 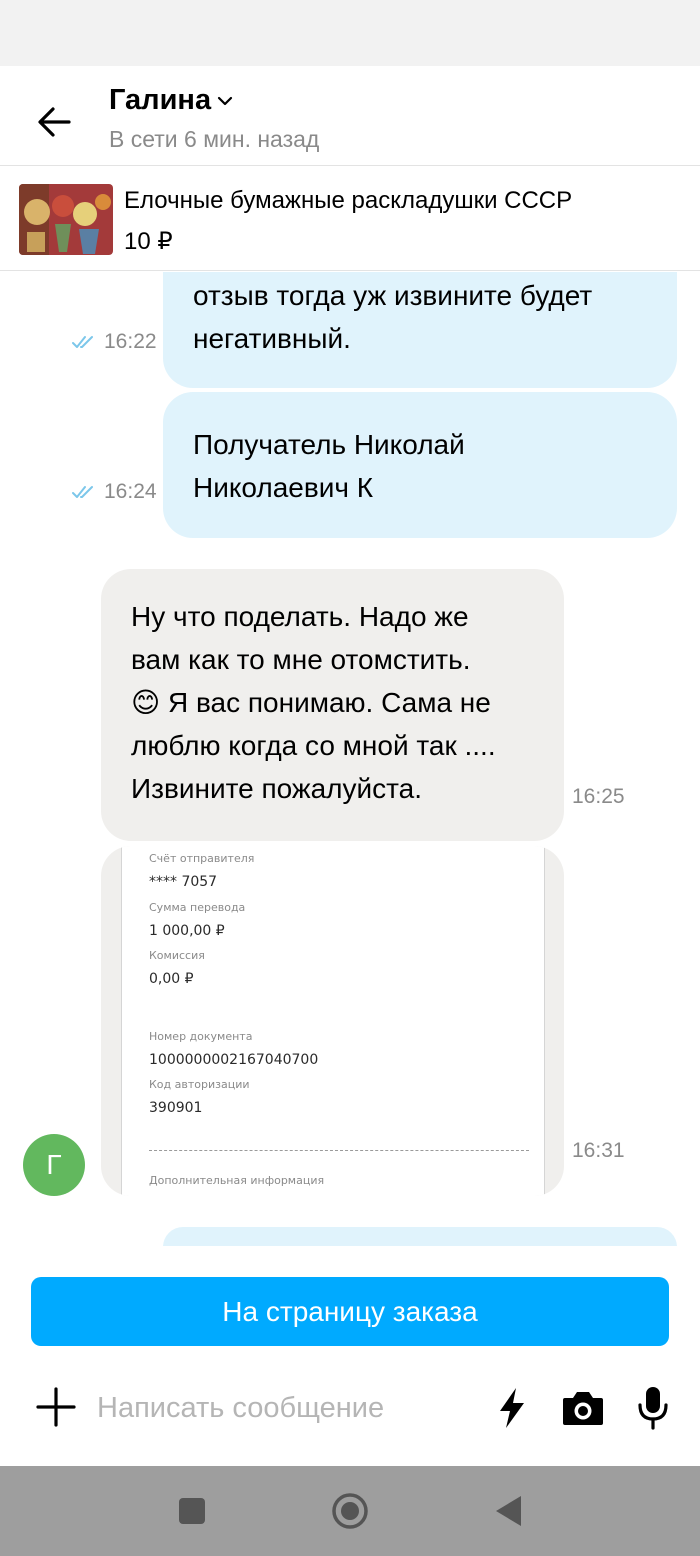 What do you see at coordinates (201, 1036) in the screenshot?
I see `receipt-label: Номер документа` at bounding box center [201, 1036].